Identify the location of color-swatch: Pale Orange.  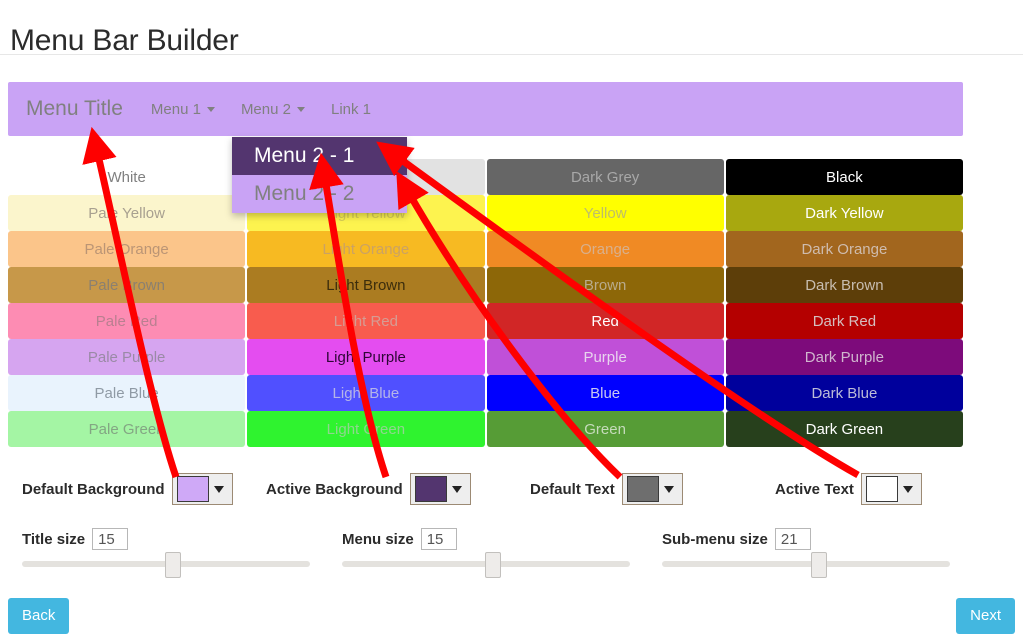
(127, 249).